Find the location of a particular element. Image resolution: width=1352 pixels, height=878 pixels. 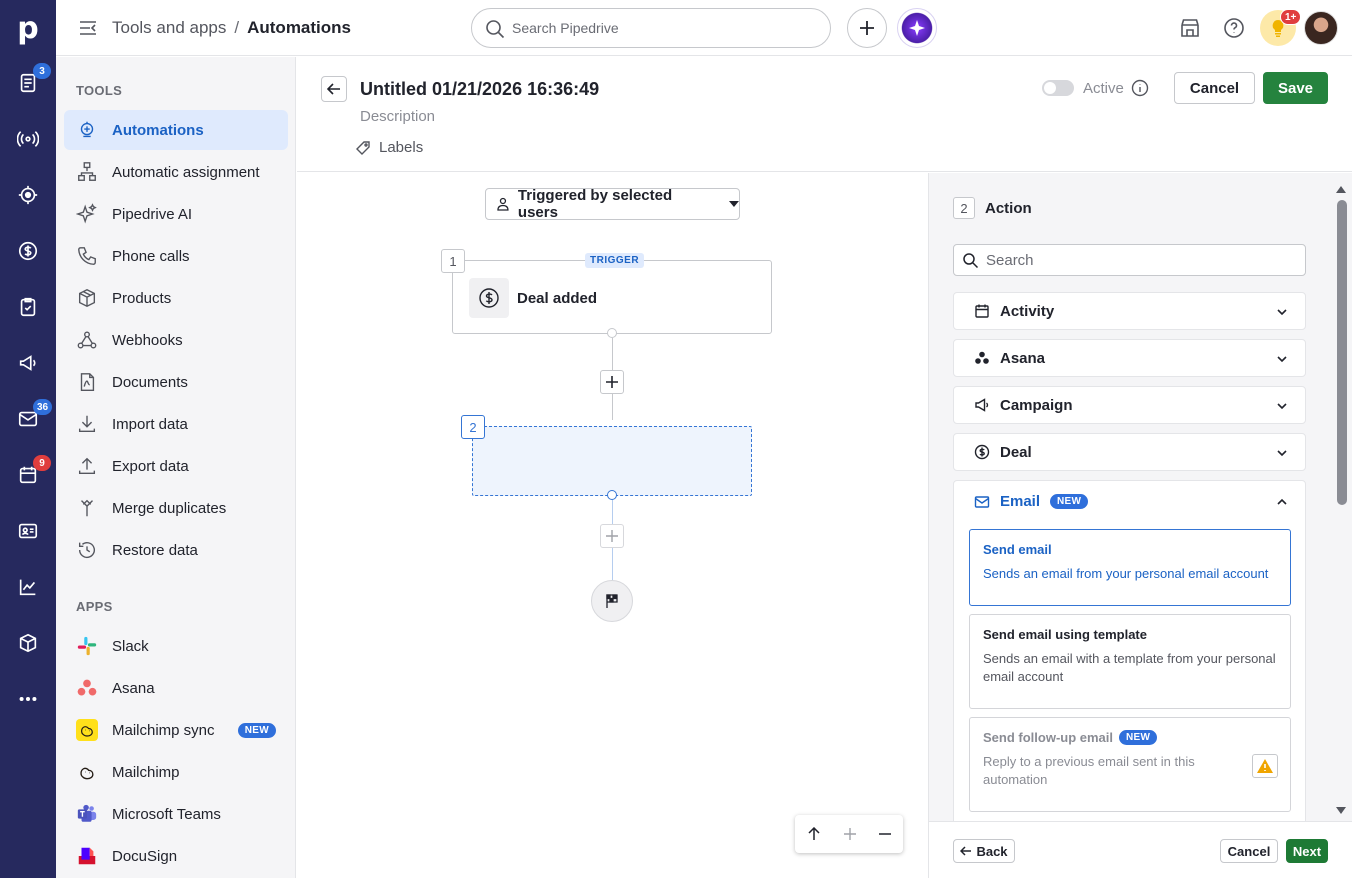

warning-icon is located at coordinates (1265, 766).